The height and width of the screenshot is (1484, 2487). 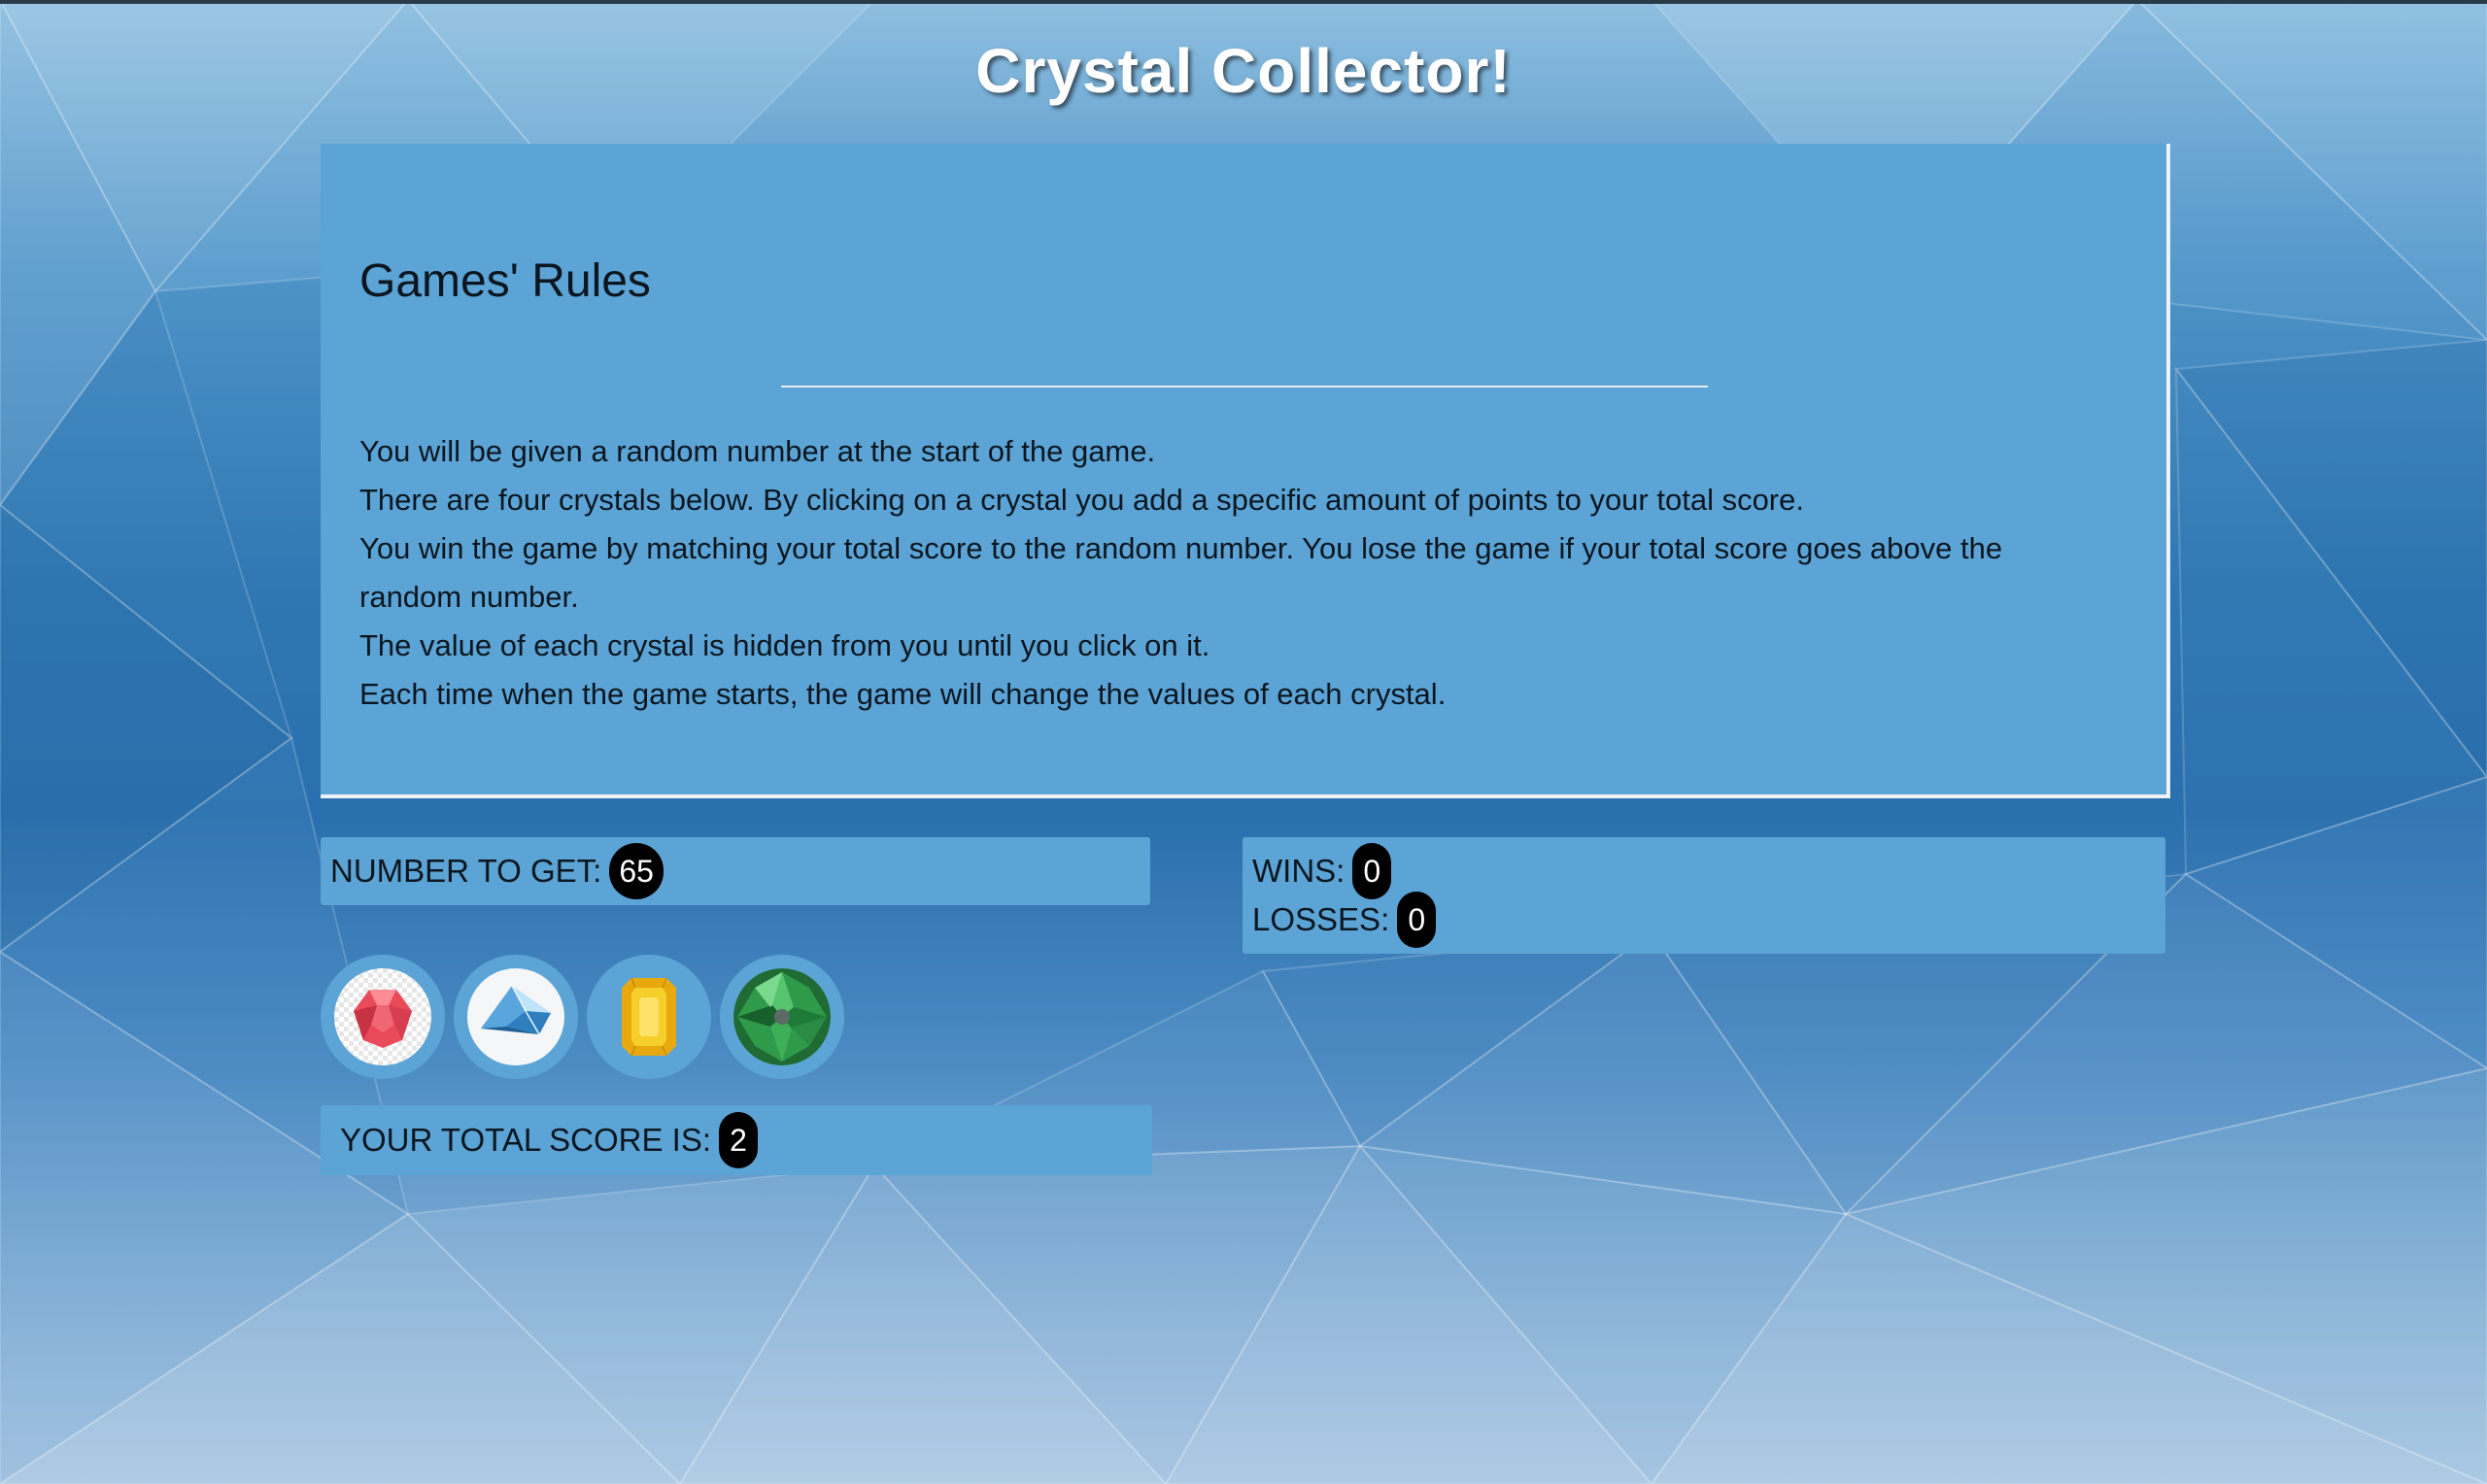 I want to click on target-number-badge: 65, so click(x=636, y=871).